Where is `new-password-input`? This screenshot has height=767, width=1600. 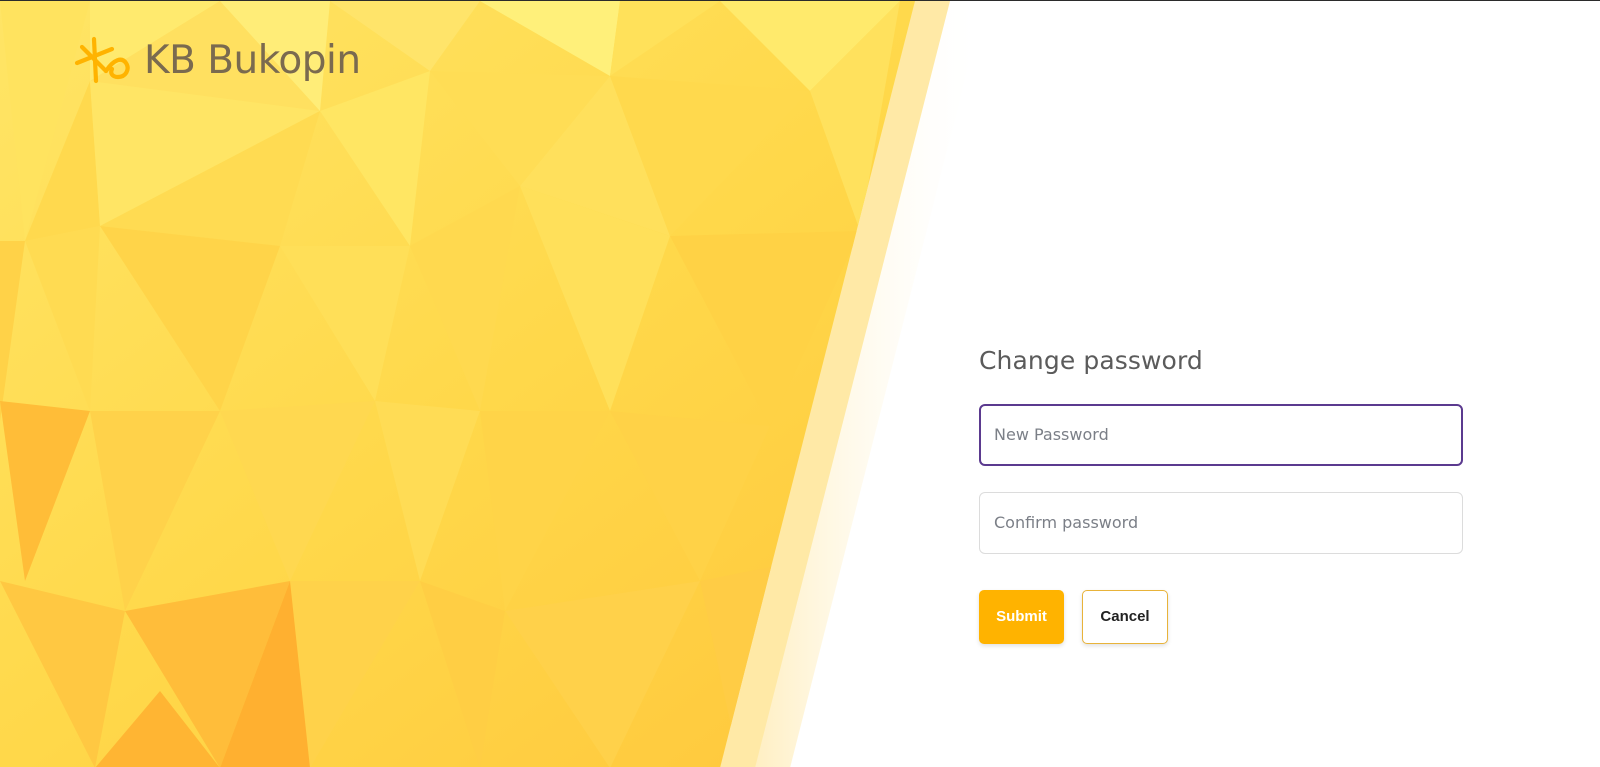
new-password-input is located at coordinates (1221, 434).